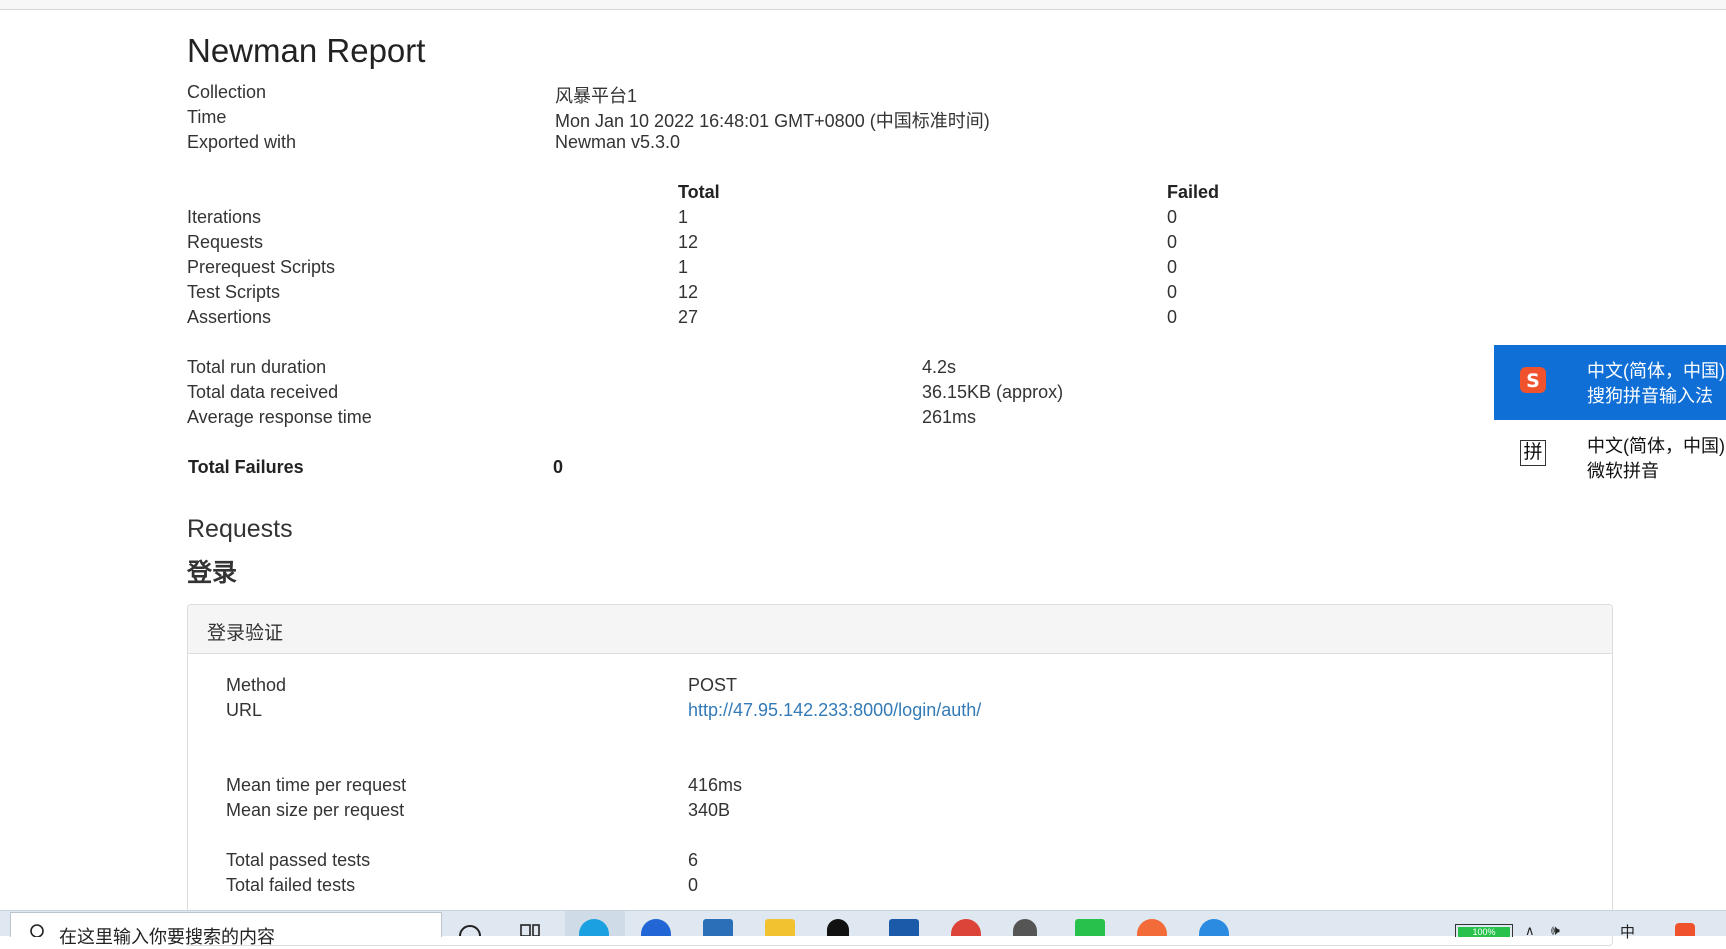 Image resolution: width=1726 pixels, height=949 pixels. I want to click on summary-row-label: Test Scripts, so click(234, 292).